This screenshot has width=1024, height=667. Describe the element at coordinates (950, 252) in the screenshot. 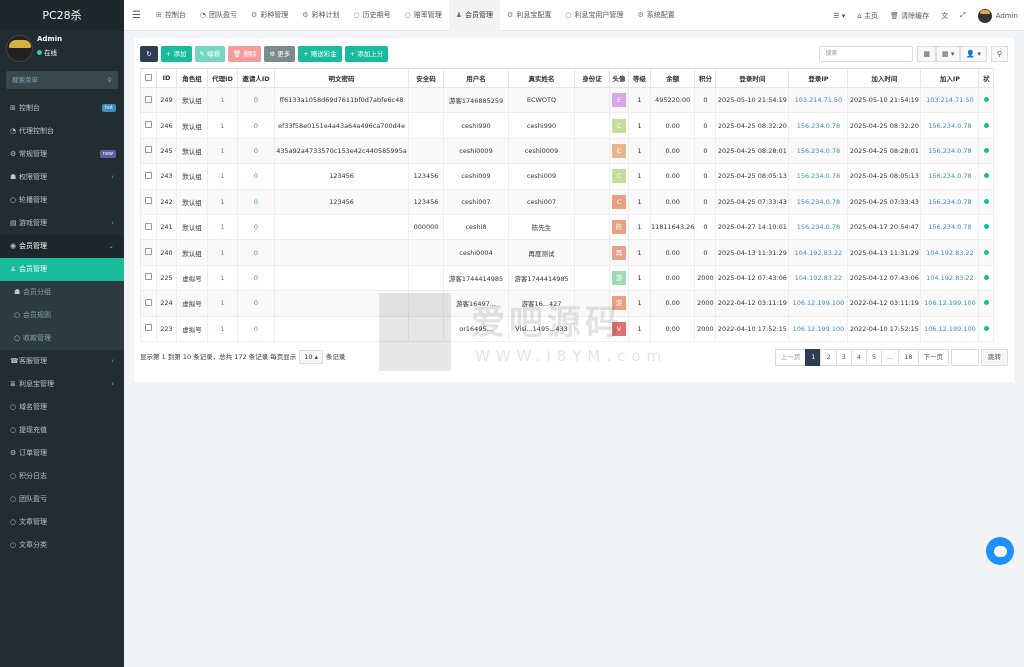

I see `cell-join_ip: 104.192.83.22` at that location.